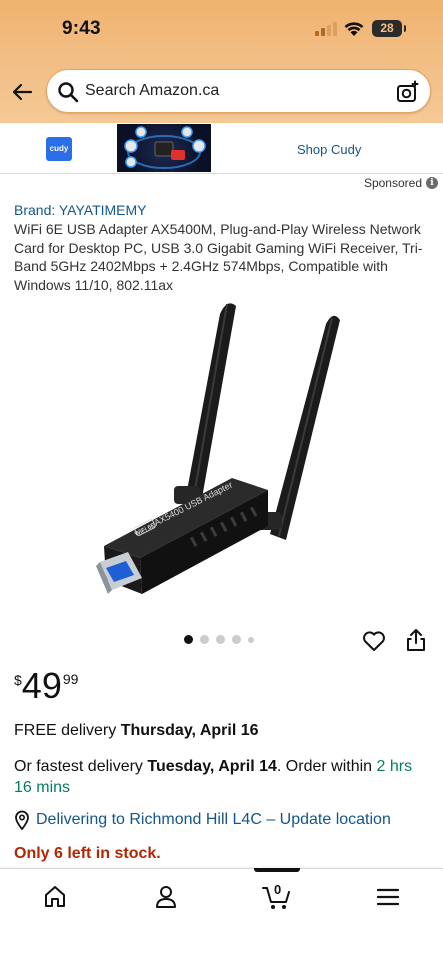 This screenshot has height=960, width=443. I want to click on heart-icon, so click(374, 641).